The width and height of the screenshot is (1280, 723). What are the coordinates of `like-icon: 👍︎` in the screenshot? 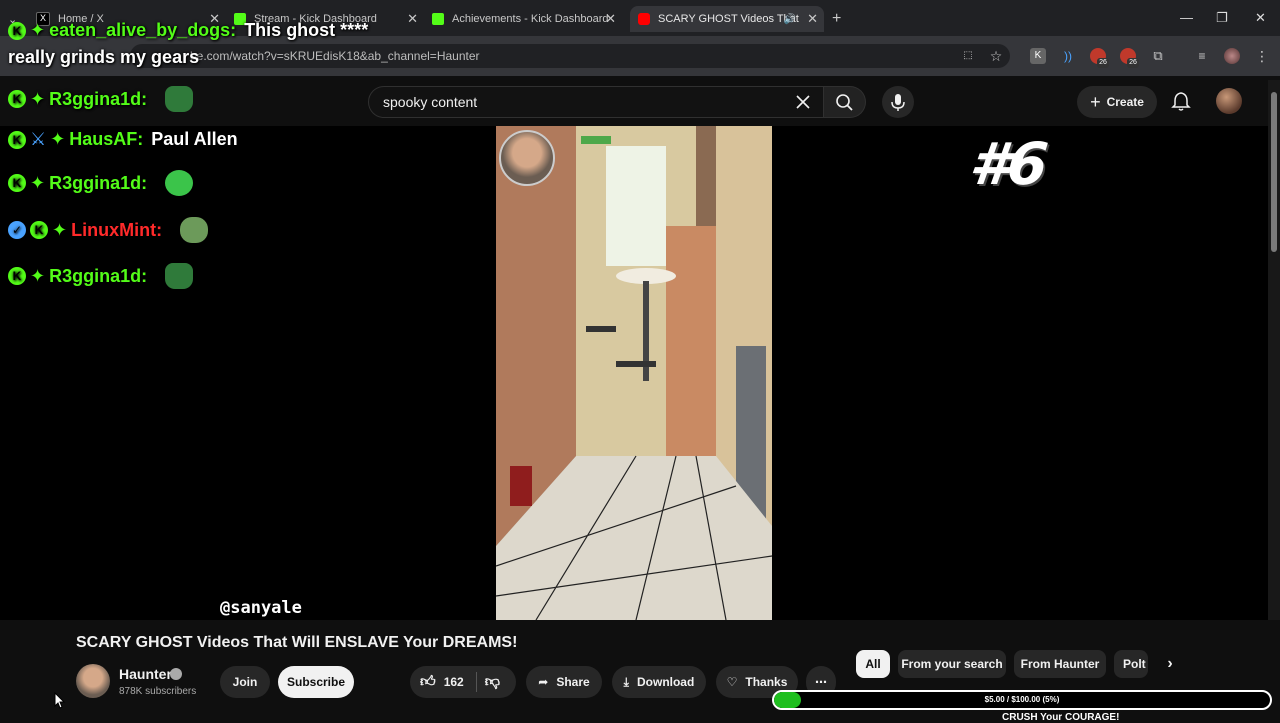 It's located at (428, 682).